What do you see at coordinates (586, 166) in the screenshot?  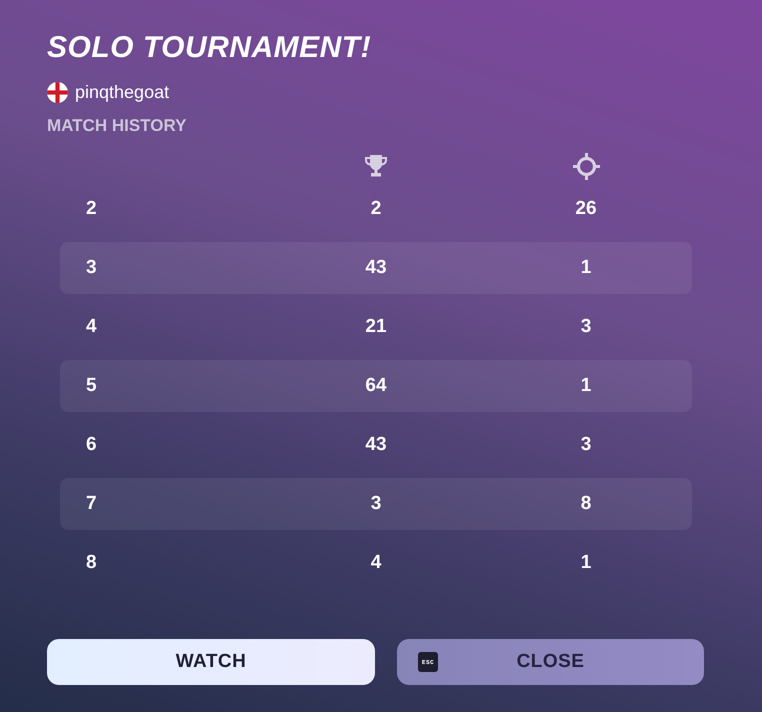 I see `crosshair-icon` at bounding box center [586, 166].